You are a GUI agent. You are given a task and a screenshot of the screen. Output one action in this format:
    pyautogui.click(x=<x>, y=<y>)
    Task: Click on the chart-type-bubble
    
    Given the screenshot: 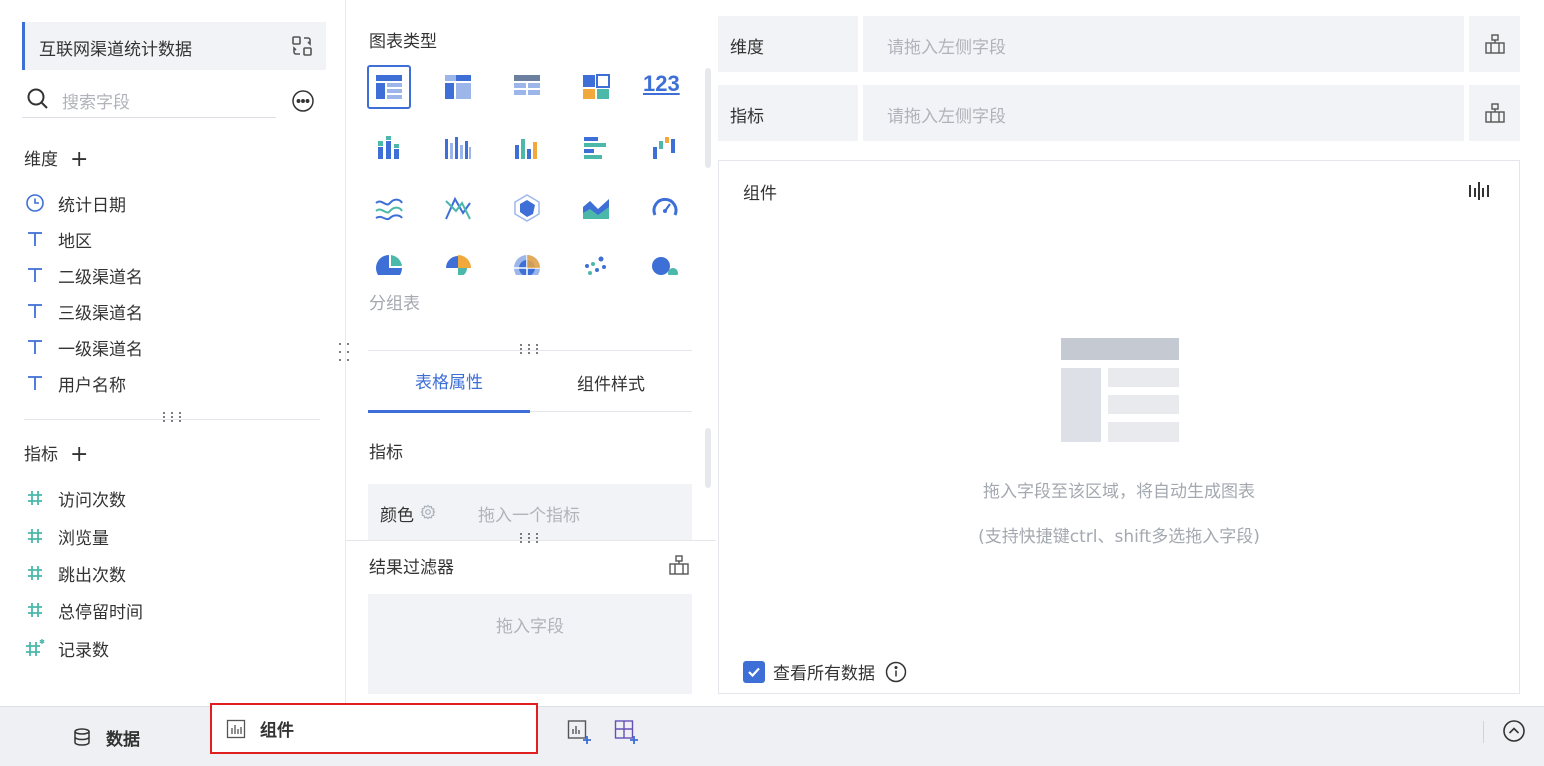 What is the action you would take?
    pyautogui.click(x=665, y=260)
    